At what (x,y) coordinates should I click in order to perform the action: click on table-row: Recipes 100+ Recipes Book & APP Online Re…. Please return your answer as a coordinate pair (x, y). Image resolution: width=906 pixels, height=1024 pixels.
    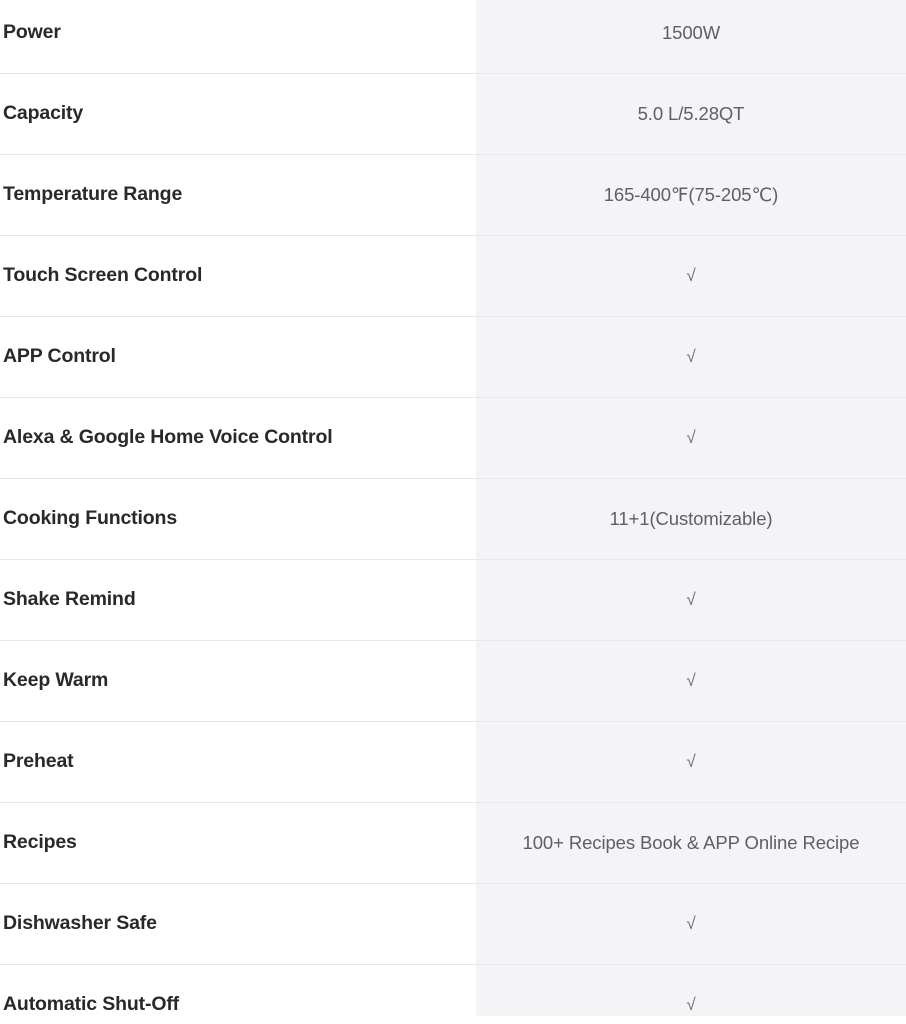
    Looking at the image, I should click on (453, 842).